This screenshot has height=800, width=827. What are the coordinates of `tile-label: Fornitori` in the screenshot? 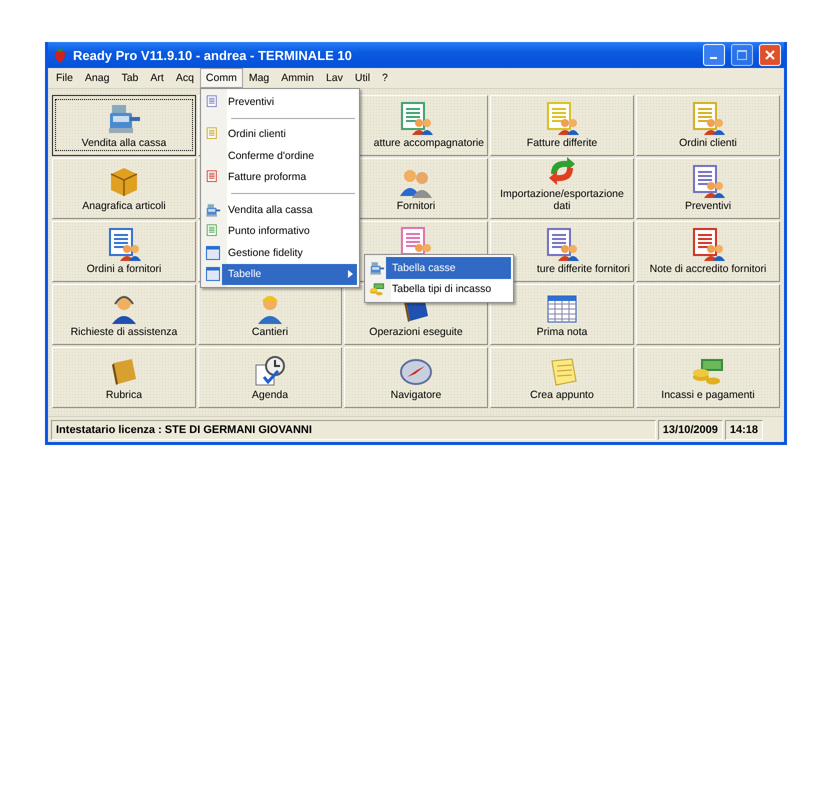 It's located at (416, 206).